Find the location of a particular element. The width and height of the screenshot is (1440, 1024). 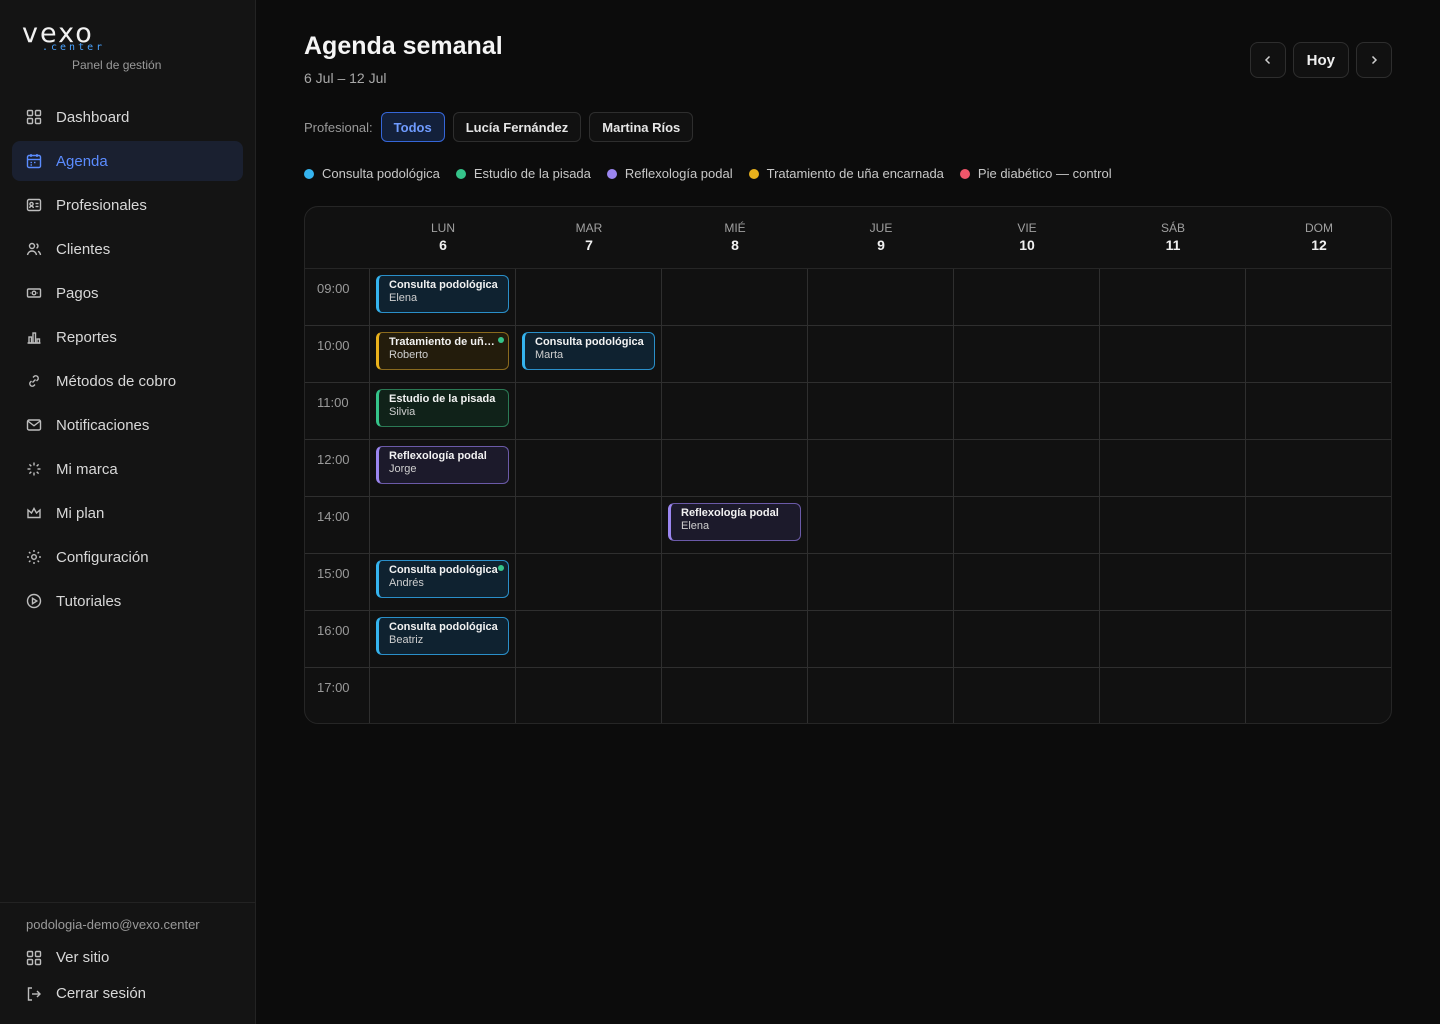

appointment-card: Consulta podológica Elena is located at coordinates (442, 294).